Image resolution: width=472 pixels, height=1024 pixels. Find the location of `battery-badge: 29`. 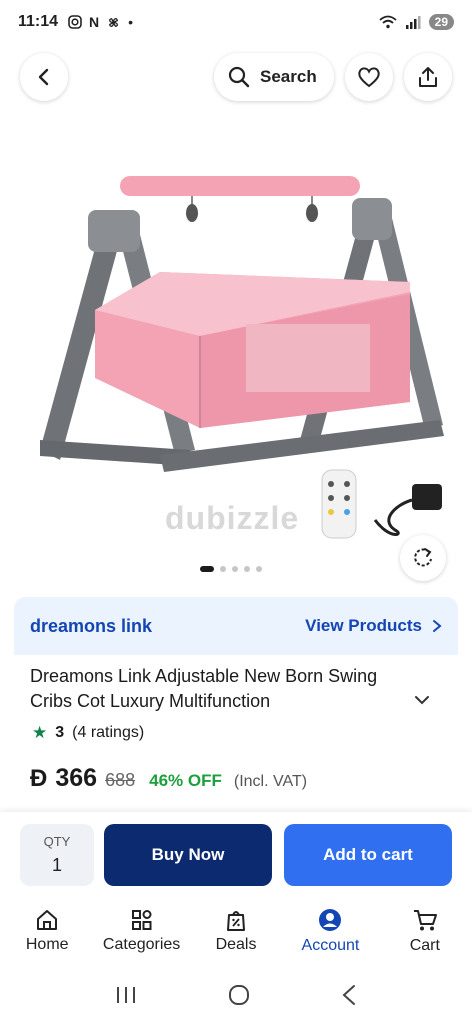

battery-badge: 29 is located at coordinates (441, 22).